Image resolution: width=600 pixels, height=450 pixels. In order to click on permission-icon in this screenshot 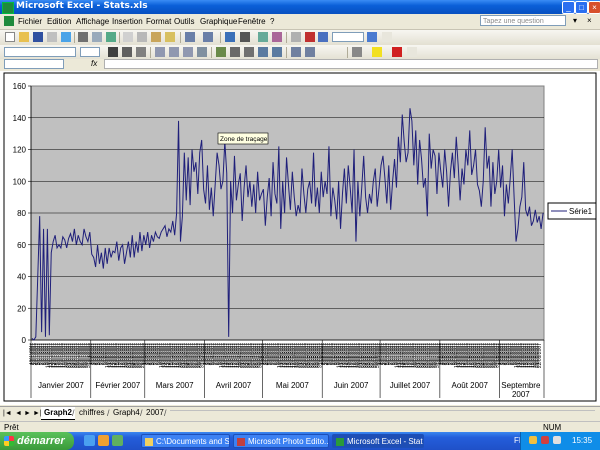, I will do `click(52, 37)`.